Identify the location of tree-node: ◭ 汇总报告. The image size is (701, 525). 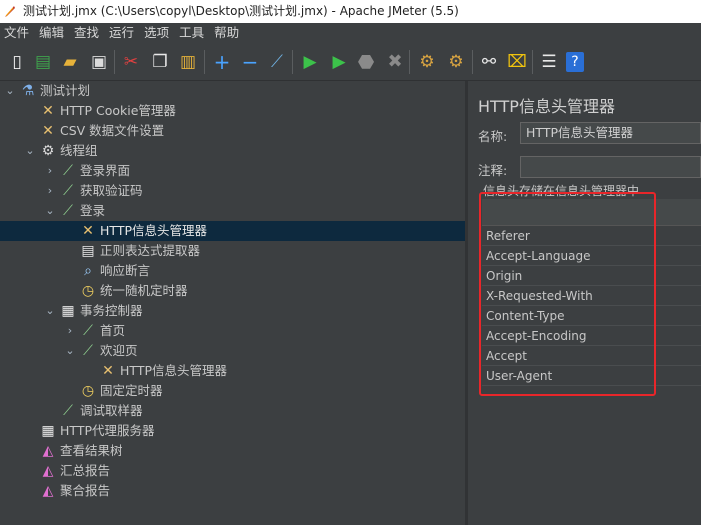
(232, 471).